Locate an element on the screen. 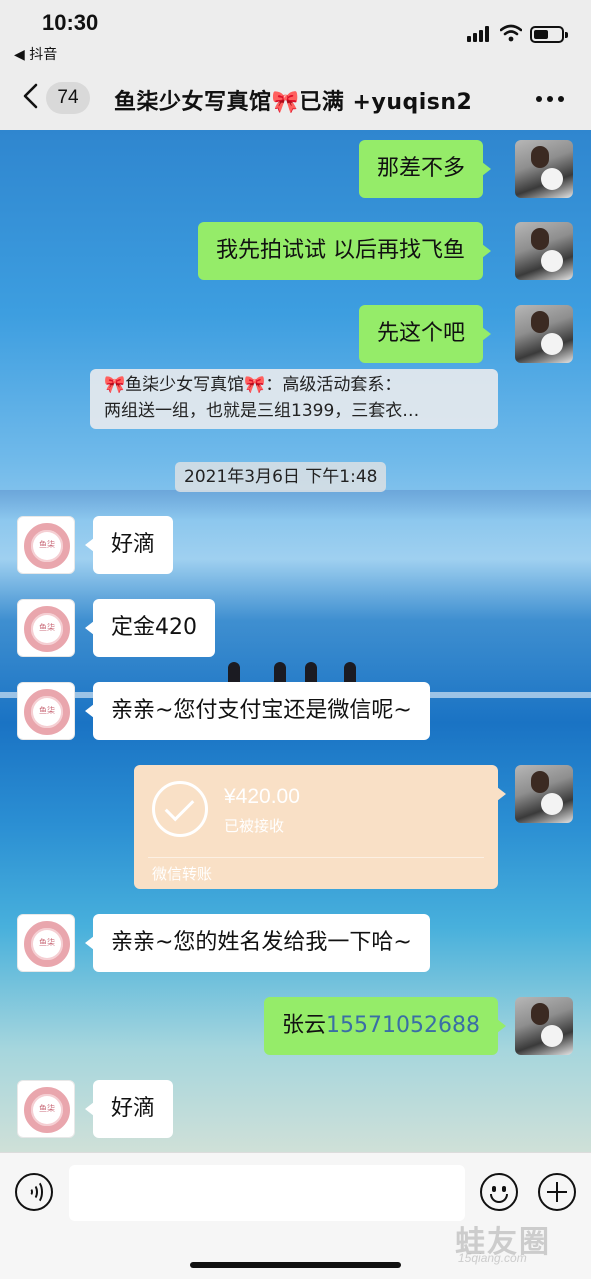 Image resolution: width=591 pixels, height=1279 pixels. transfer-label: 微信转账 is located at coordinates (182, 874).